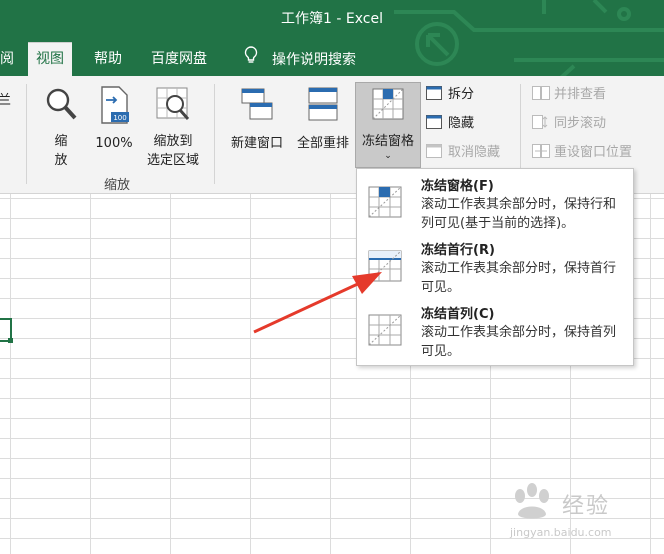 This screenshot has width=664, height=554. I want to click on tell-me-search: 操作说明搜索, so click(300, 60).